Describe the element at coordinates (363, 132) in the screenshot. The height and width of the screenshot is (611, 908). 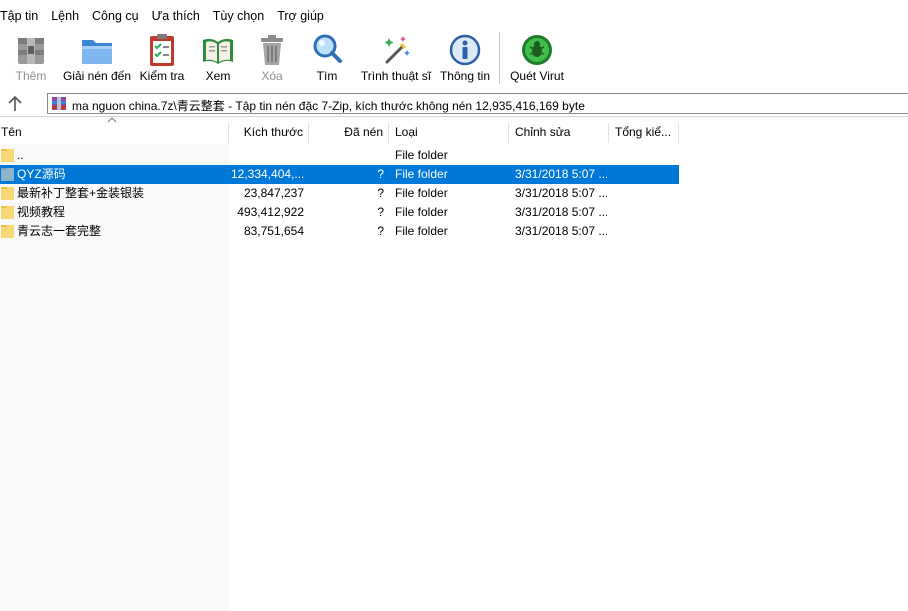
I see `col-packed-label: Đã nén` at that location.